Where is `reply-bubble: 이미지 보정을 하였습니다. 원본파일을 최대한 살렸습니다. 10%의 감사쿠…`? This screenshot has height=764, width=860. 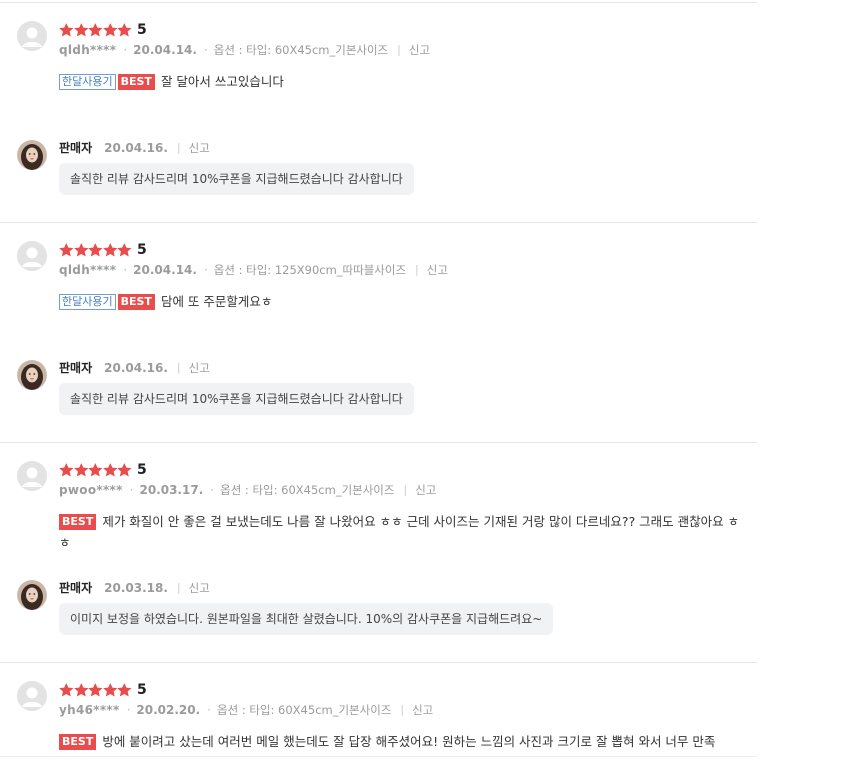
reply-bubble: 이미지 보정을 하였습니다. 원본파일을 최대한 살렸습니다. 10%의 감사쿠… is located at coordinates (306, 619).